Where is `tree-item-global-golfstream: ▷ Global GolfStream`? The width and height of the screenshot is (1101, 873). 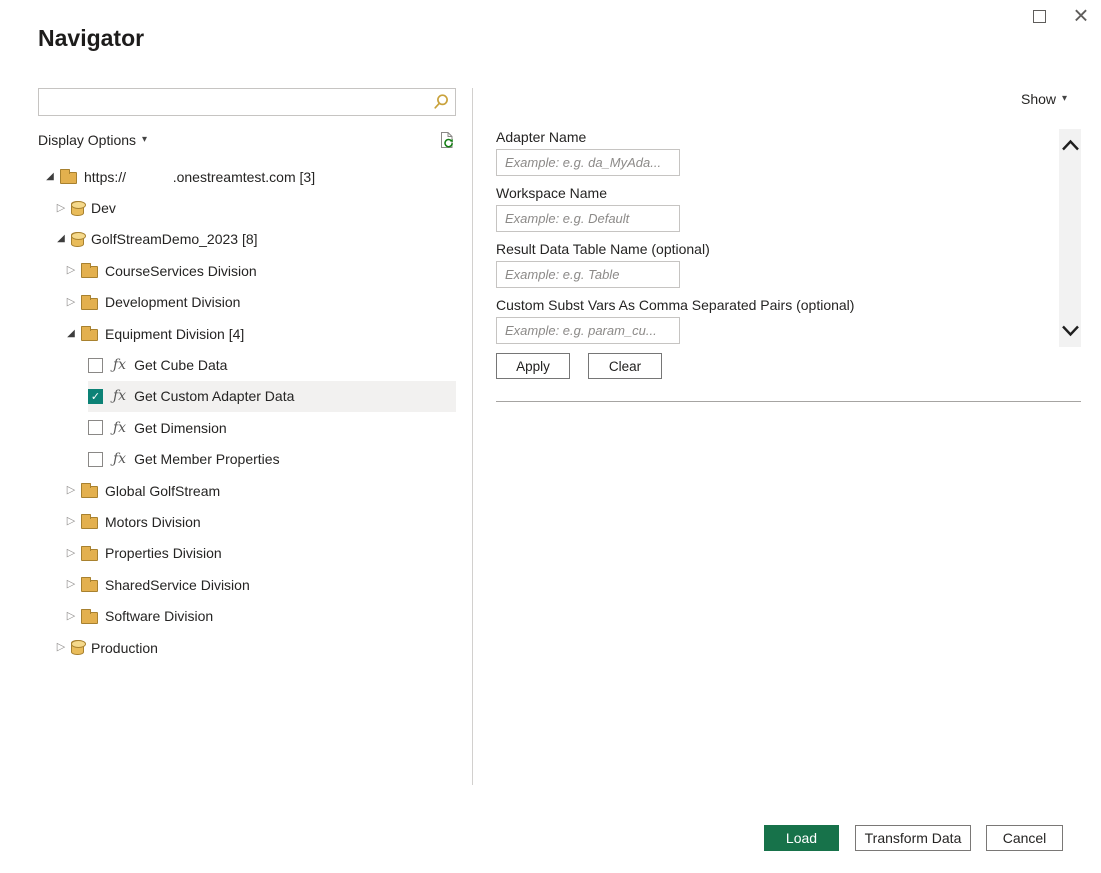 tree-item-global-golfstream: ▷ Global GolfStream is located at coordinates (247, 490).